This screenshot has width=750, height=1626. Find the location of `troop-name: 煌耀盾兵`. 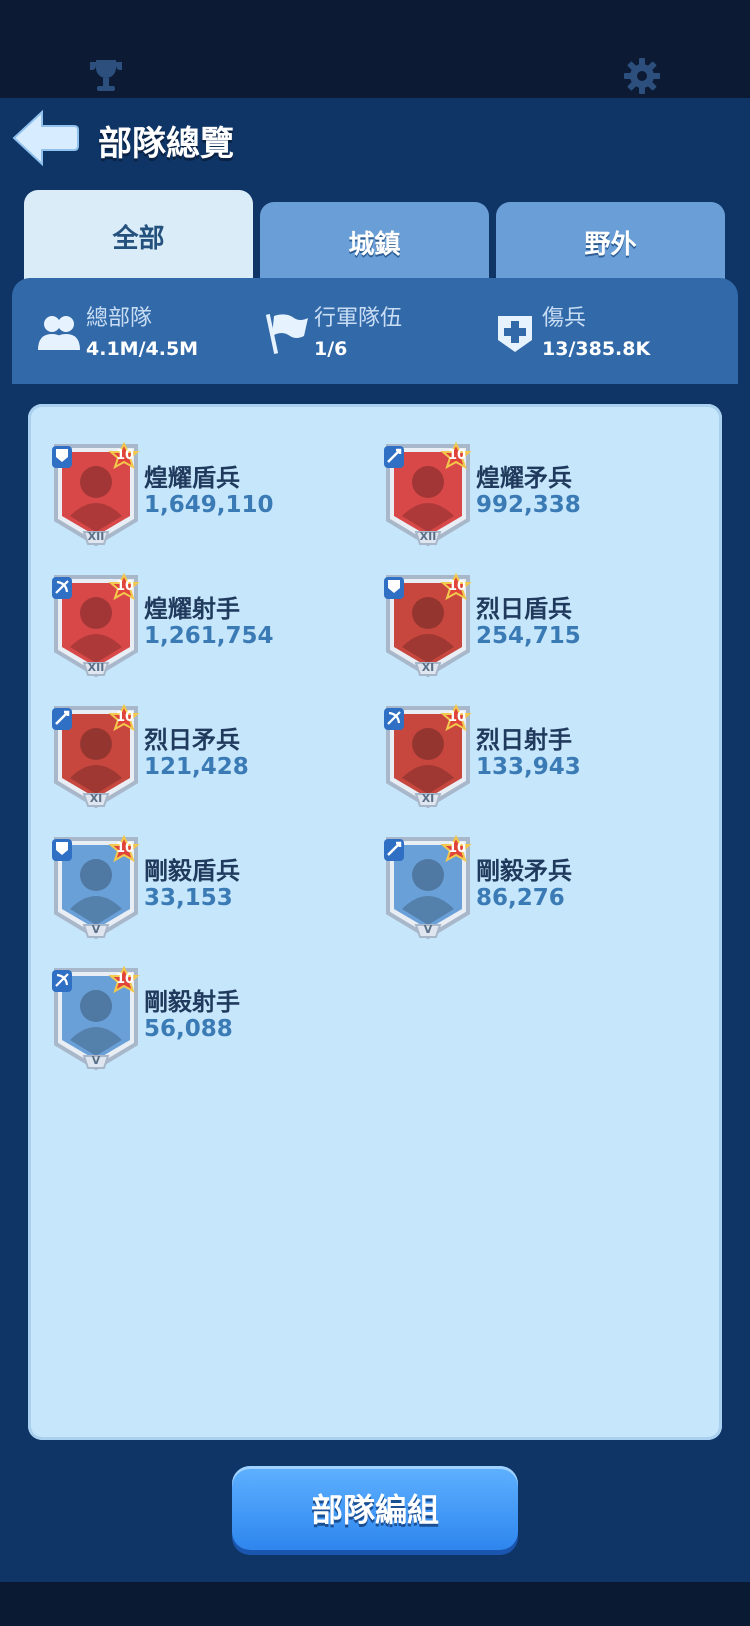

troop-name: 煌耀盾兵 is located at coordinates (192, 478).